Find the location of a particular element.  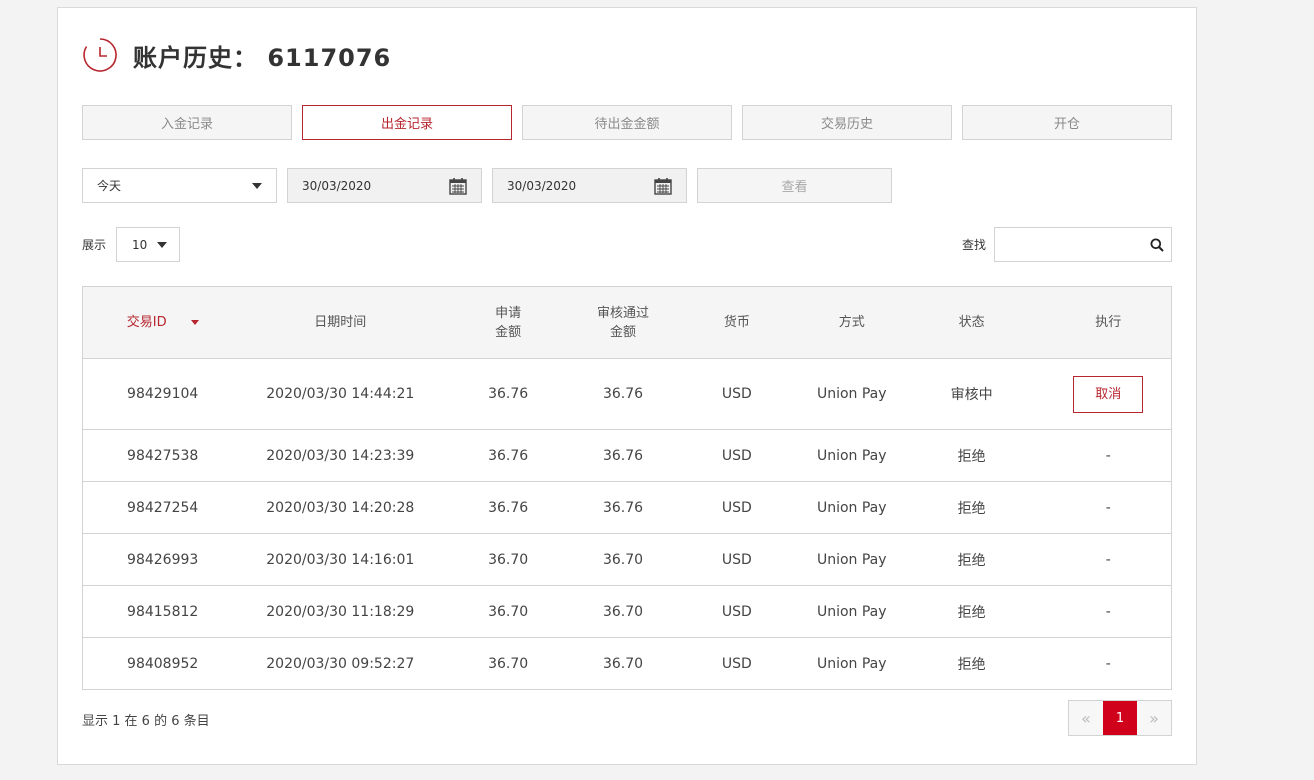

page-length-select: 10 is located at coordinates (148, 244).